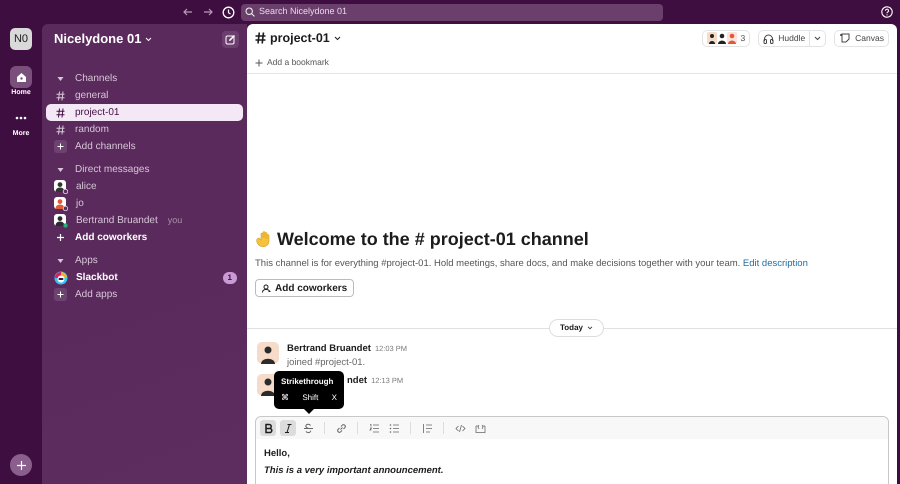  What do you see at coordinates (329, 349) in the screenshot?
I see `author-name: Bertrand Bruandet` at bounding box center [329, 349].